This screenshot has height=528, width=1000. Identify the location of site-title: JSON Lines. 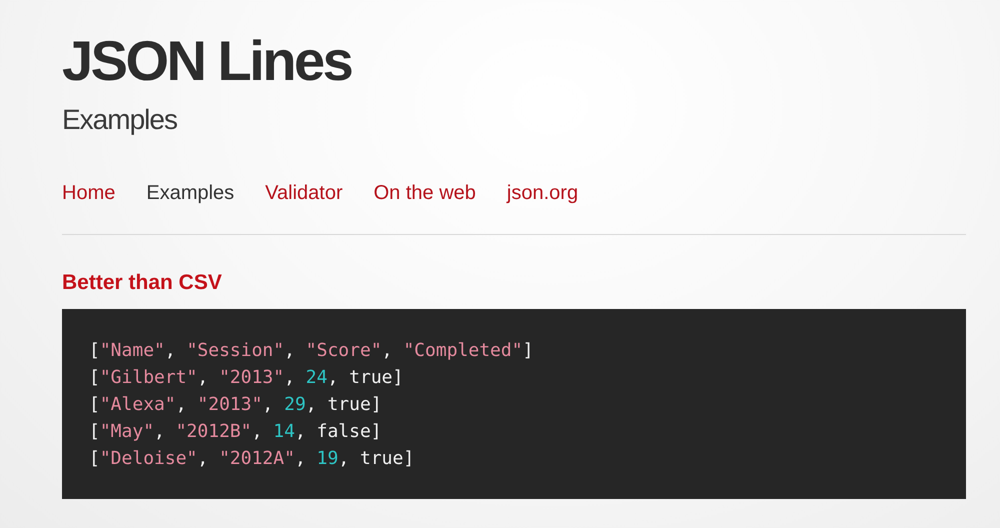
(207, 61).